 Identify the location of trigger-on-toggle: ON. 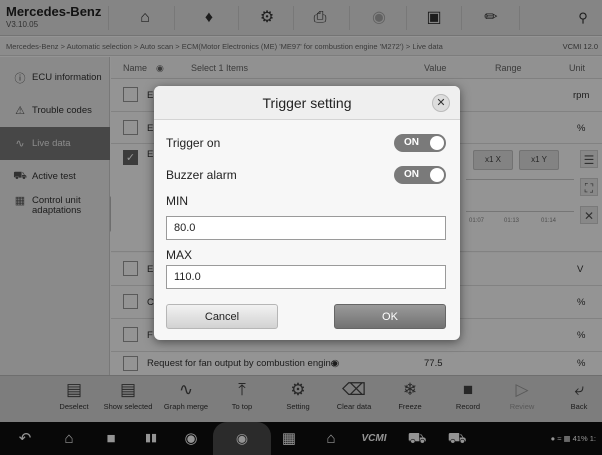
(420, 143).